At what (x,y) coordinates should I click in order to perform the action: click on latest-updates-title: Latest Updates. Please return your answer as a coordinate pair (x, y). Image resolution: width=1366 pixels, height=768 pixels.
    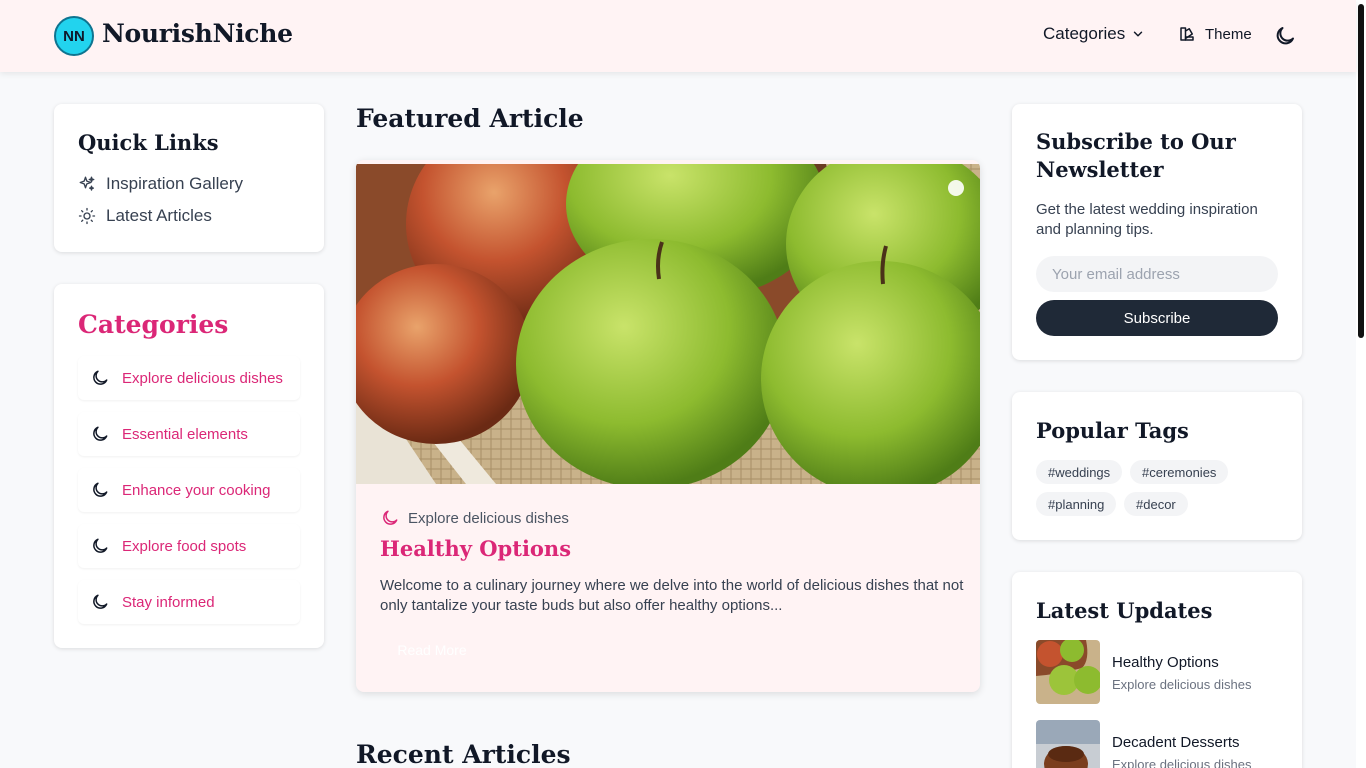
    Looking at the image, I should click on (1124, 610).